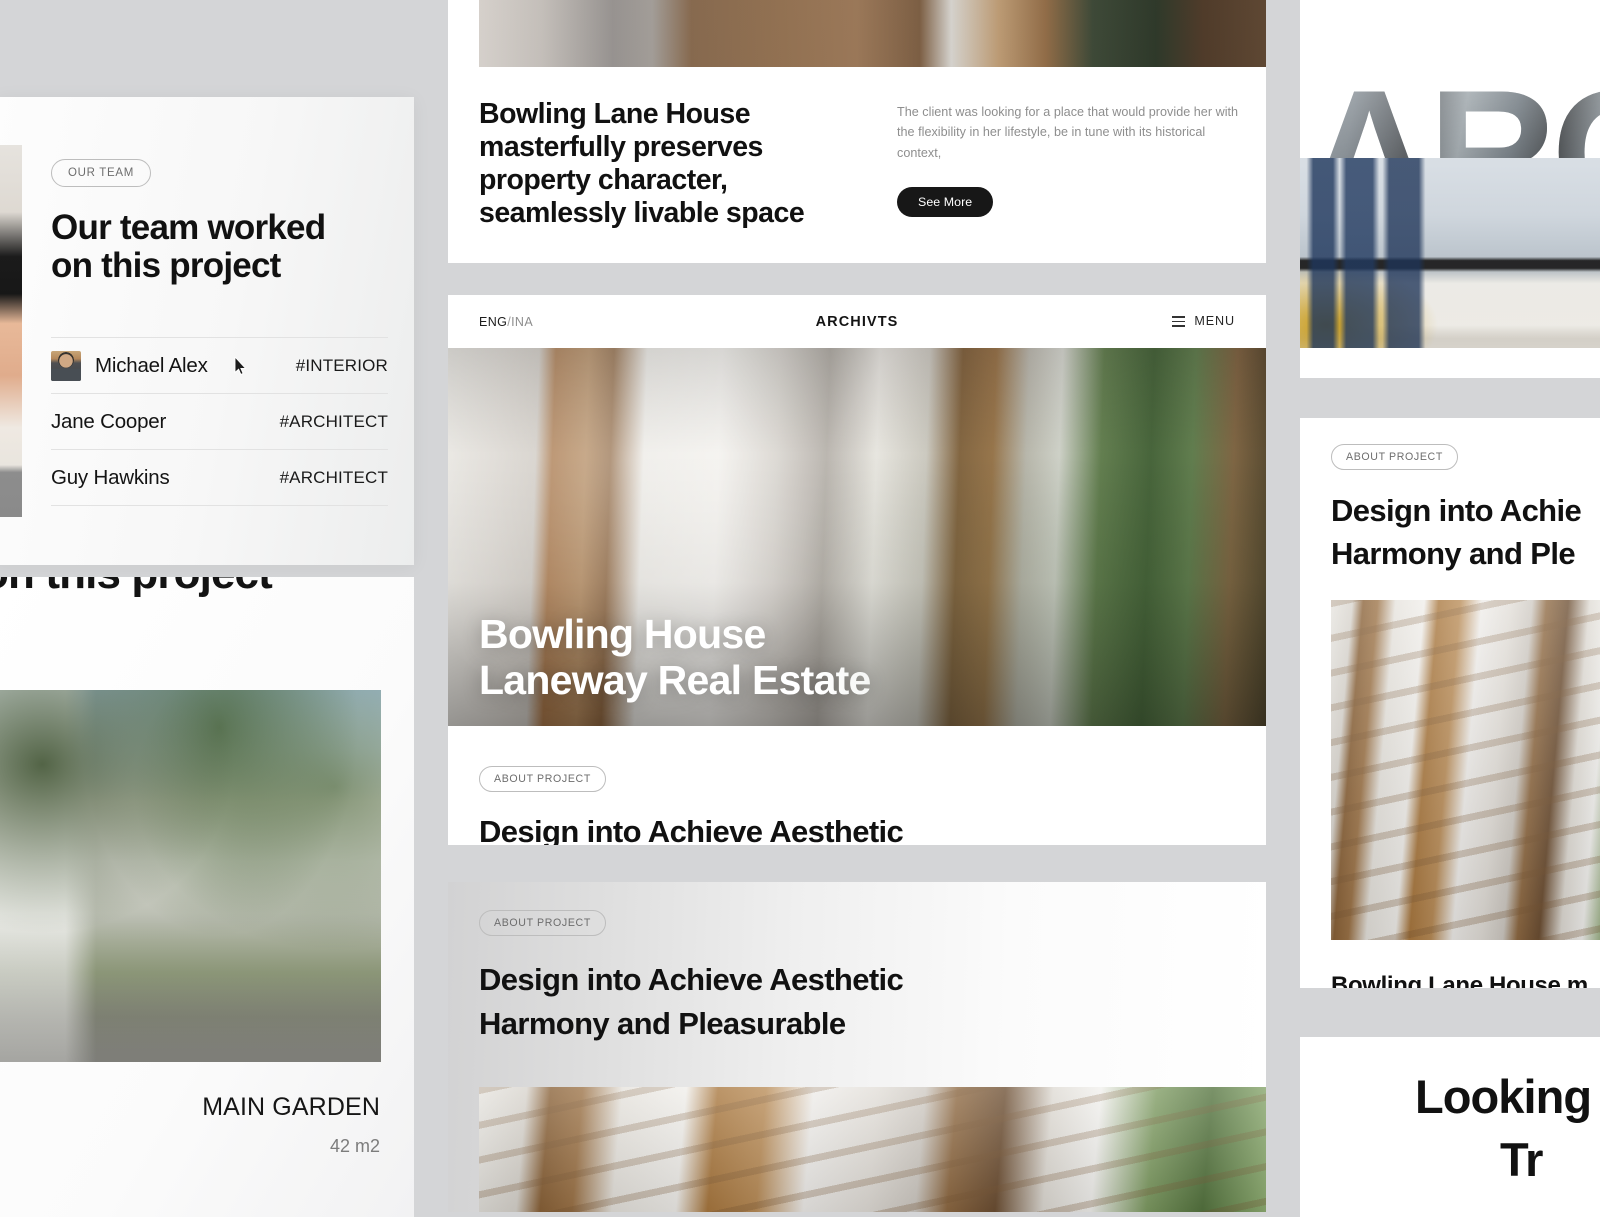 Image resolution: width=1600 pixels, height=1217 pixels. I want to click on menu-button: MENU, so click(1203, 321).